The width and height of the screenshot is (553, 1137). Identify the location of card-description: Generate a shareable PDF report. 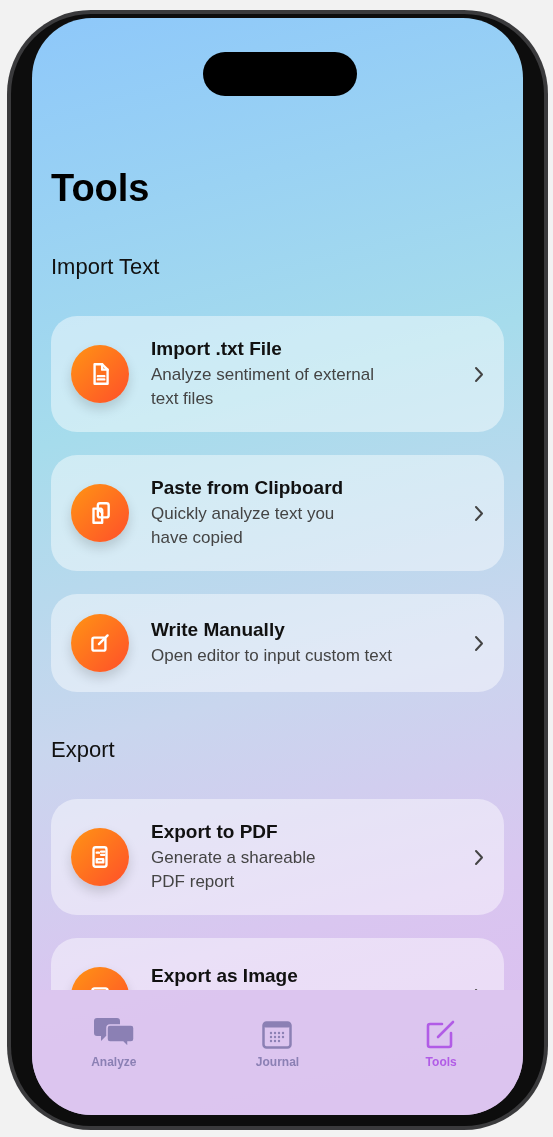
(234, 870).